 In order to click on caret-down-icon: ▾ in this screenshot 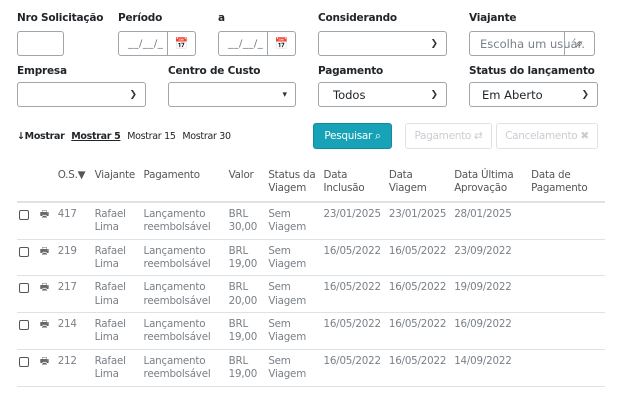, I will do `click(284, 94)`.